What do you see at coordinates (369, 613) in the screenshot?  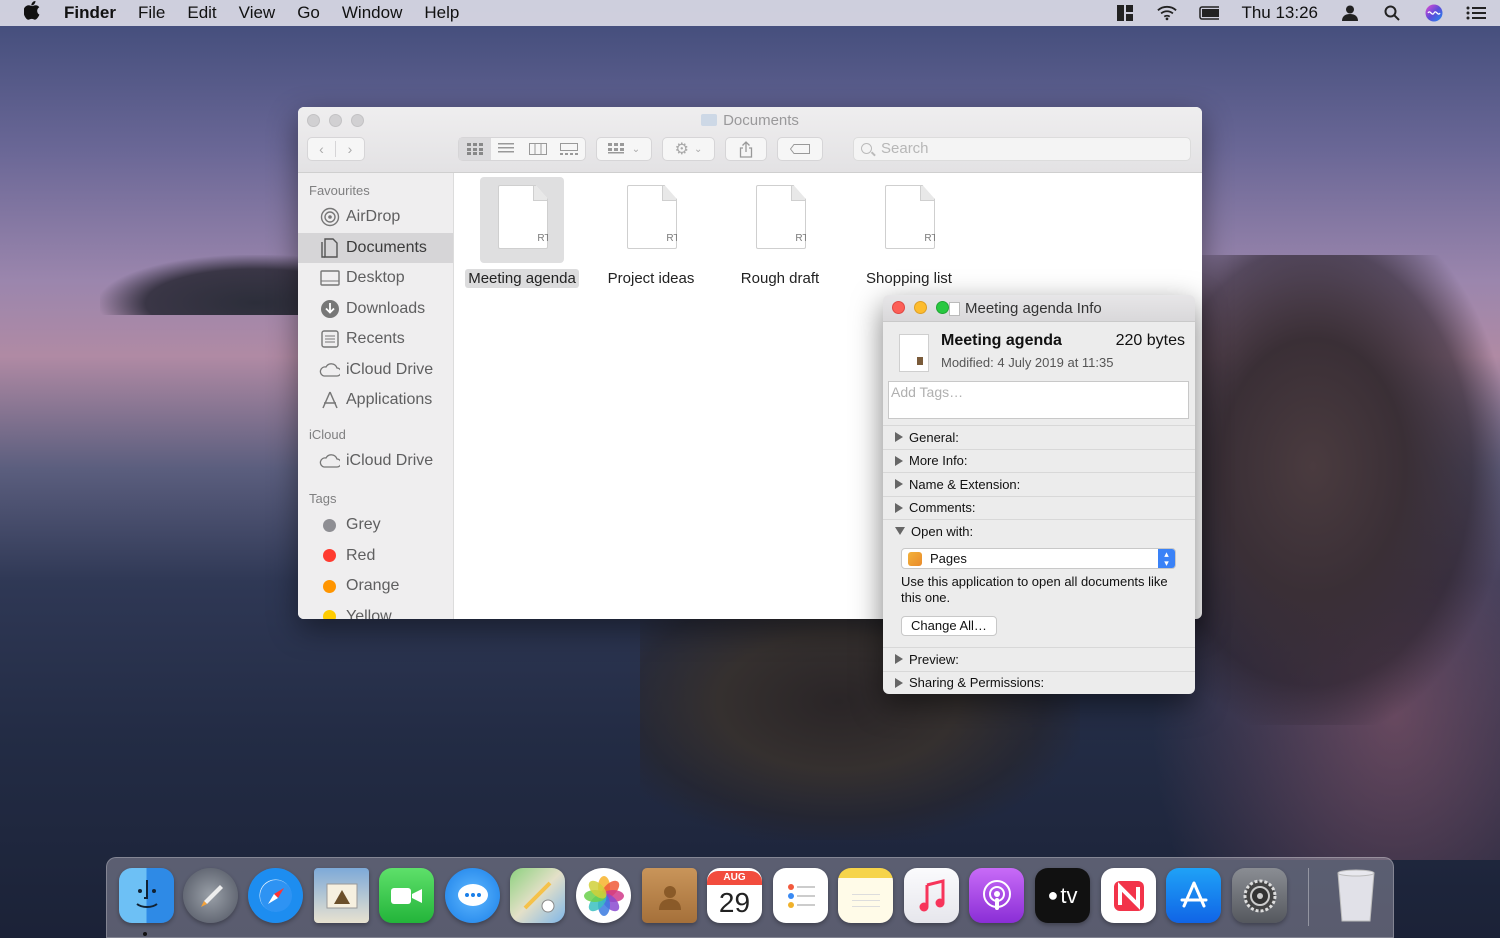 I see `sidebar-item-label: Yellow` at bounding box center [369, 613].